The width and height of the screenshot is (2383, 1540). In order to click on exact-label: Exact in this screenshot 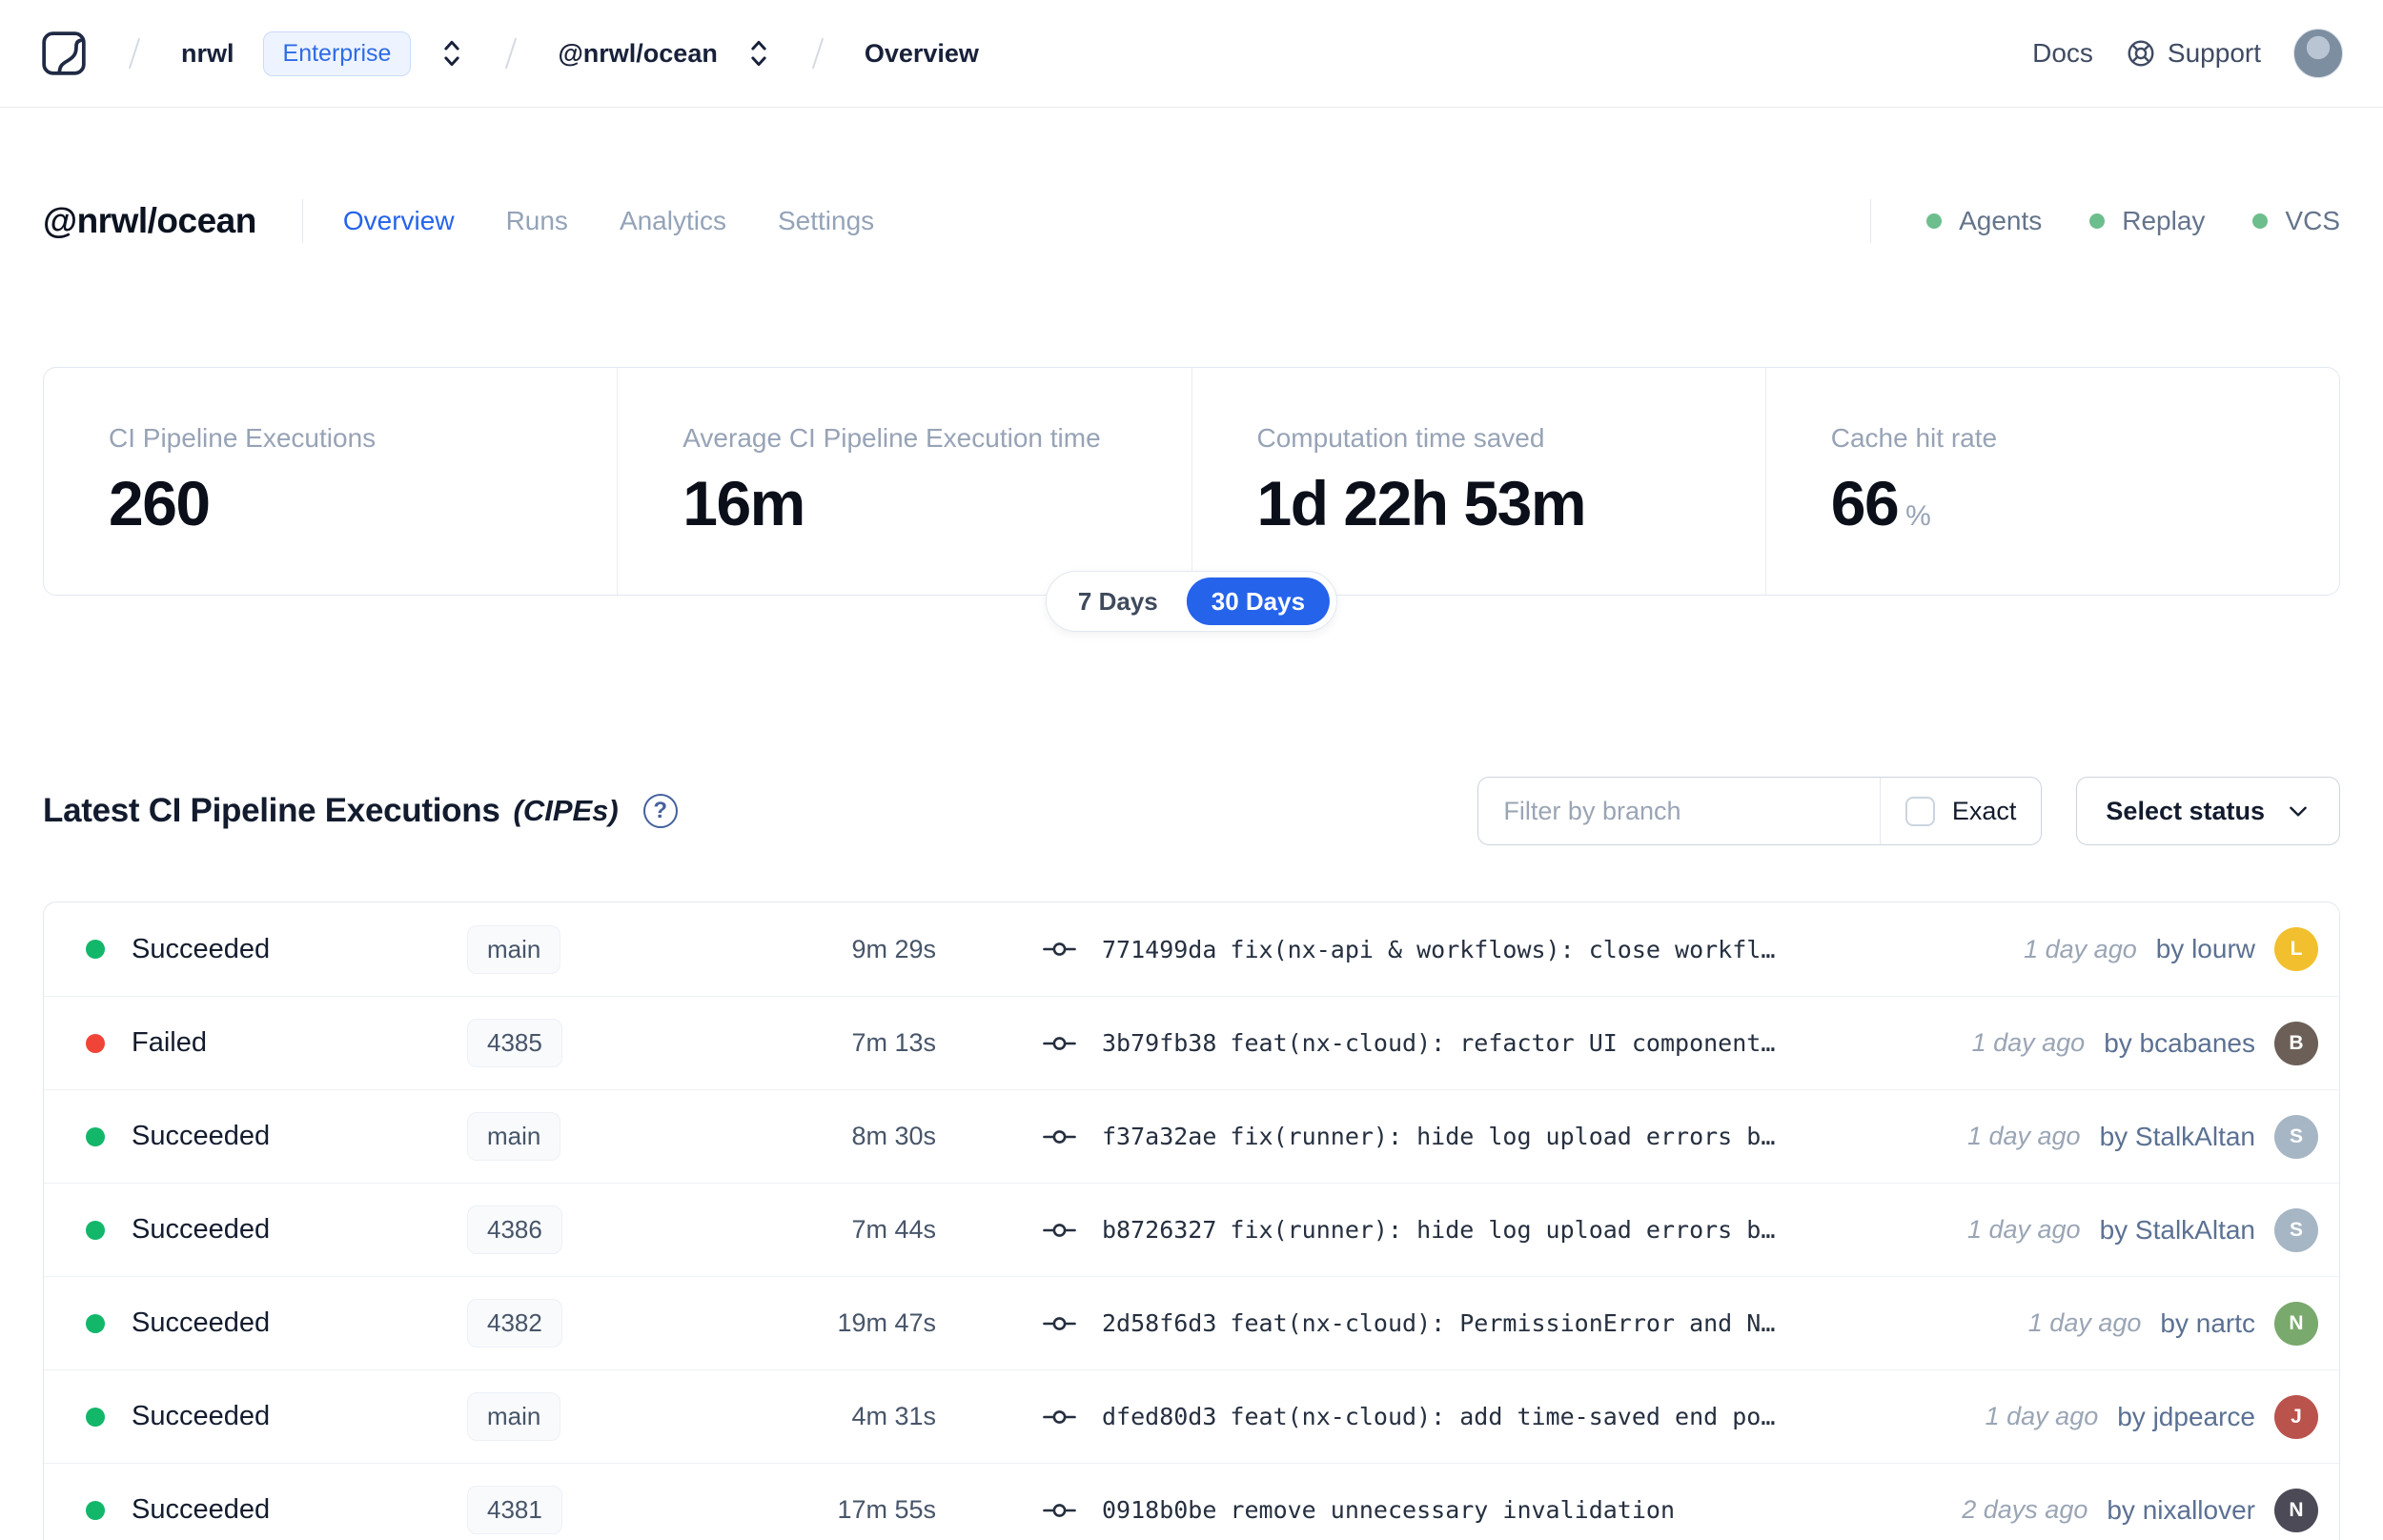, I will do `click(1984, 810)`.